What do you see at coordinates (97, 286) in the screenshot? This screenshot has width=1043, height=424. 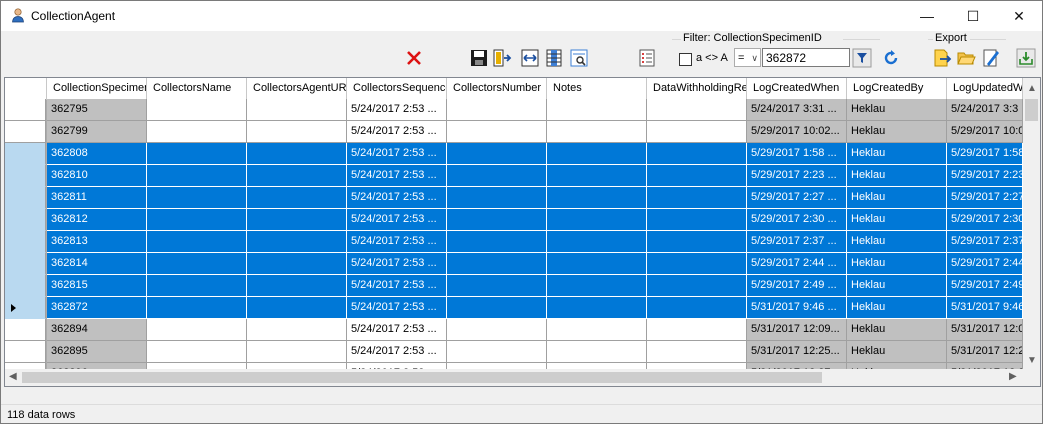 I see `grid-cell: 362815` at bounding box center [97, 286].